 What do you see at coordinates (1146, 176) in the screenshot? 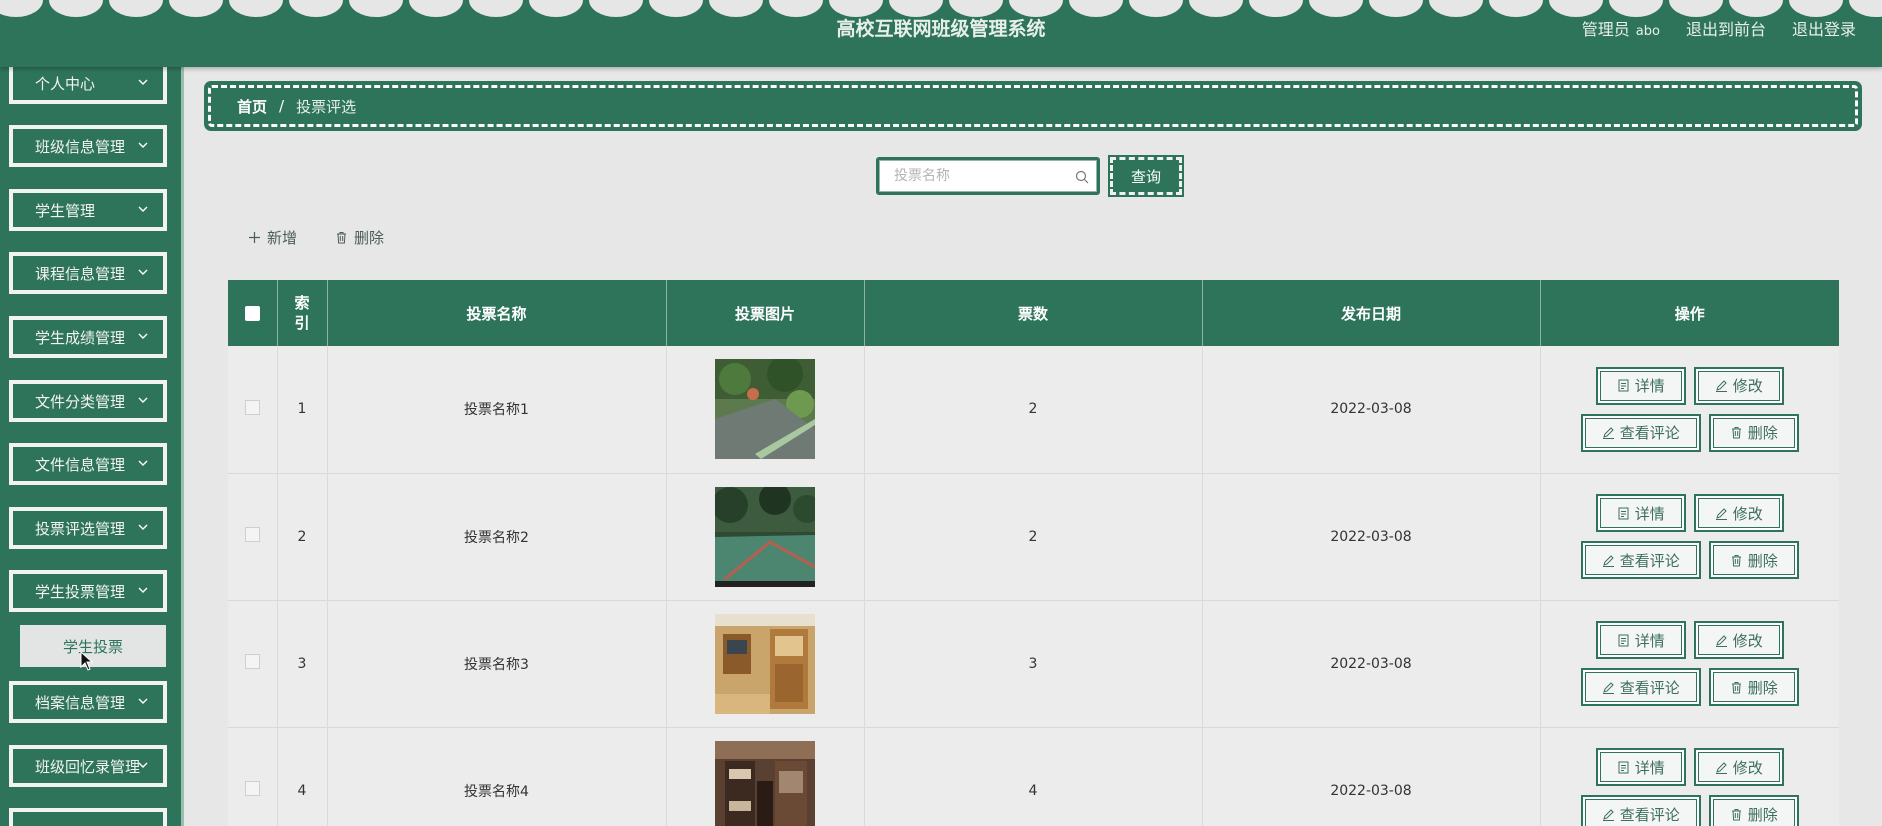
I see `query-button: 查询` at bounding box center [1146, 176].